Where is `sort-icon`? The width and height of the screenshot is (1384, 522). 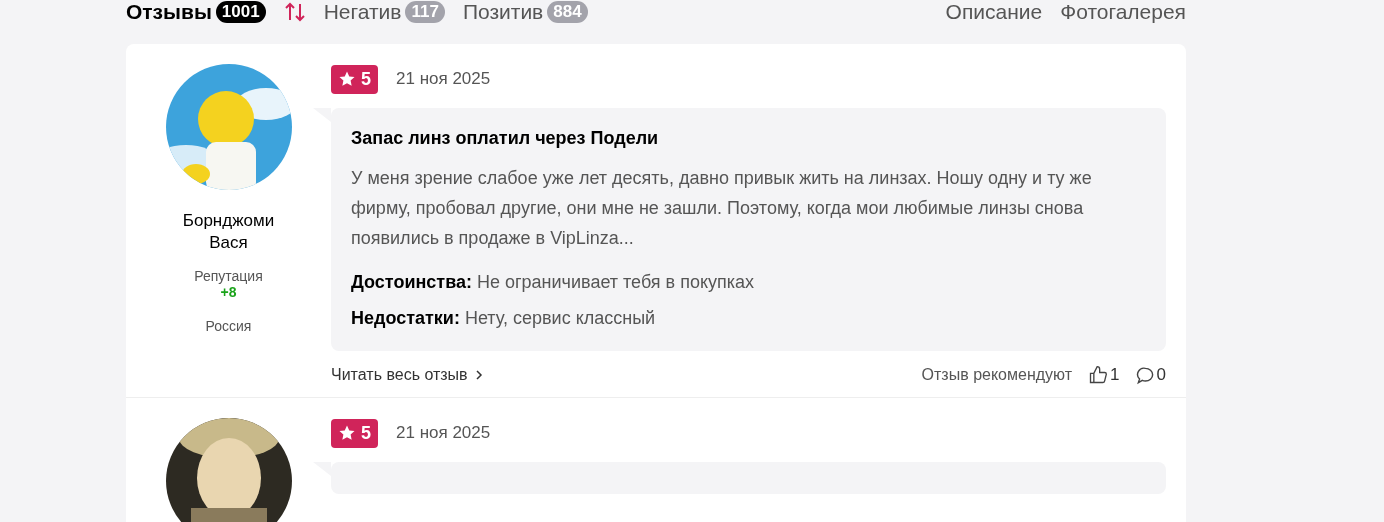
sort-icon is located at coordinates (294, 12).